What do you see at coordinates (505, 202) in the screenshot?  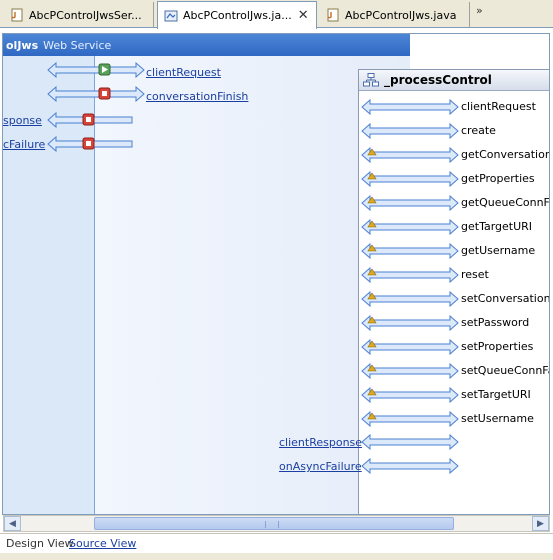 I see `operation-label: getQueueConnFac` at bounding box center [505, 202].